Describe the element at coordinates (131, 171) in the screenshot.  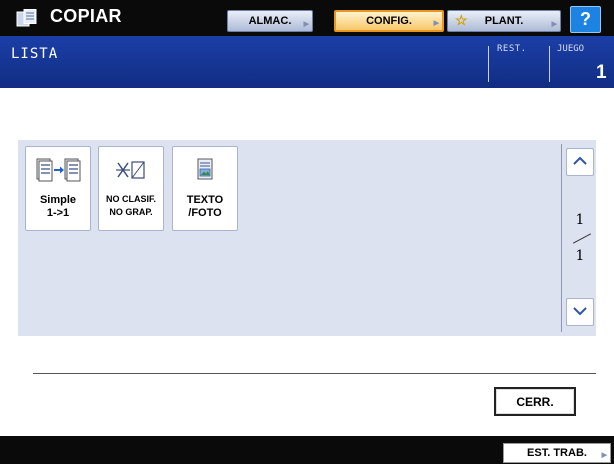
I see `no-sort-no-staple-icon` at that location.